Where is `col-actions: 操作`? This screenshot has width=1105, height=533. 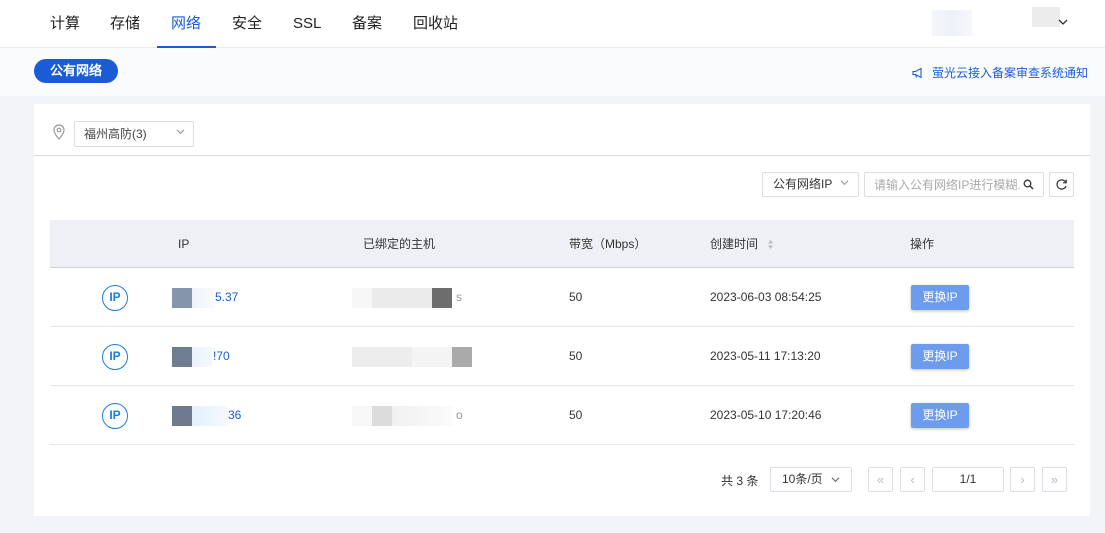
col-actions: 操作 is located at coordinates (922, 244).